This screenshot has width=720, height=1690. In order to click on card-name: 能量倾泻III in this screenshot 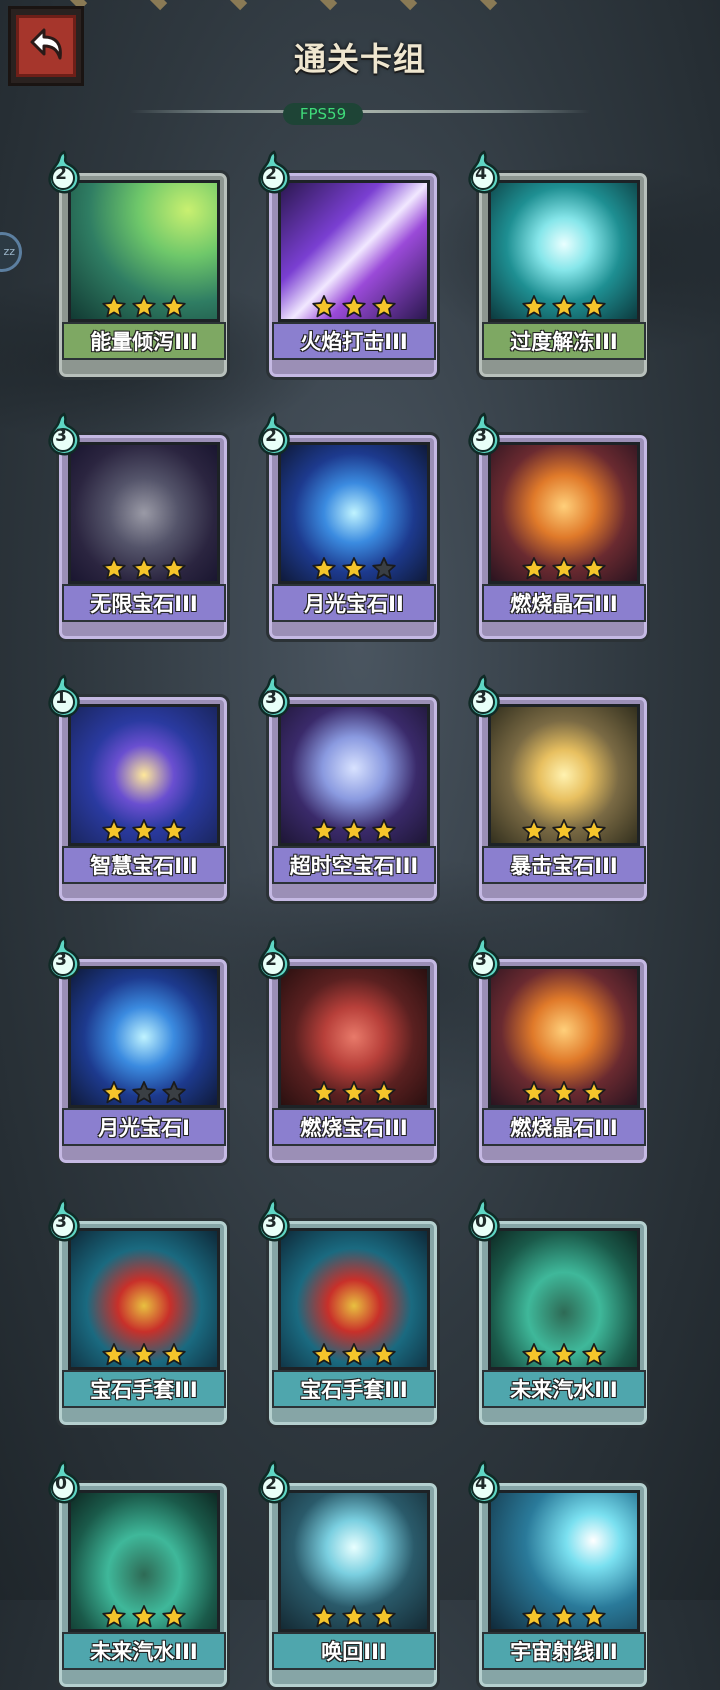, I will do `click(144, 341)`.